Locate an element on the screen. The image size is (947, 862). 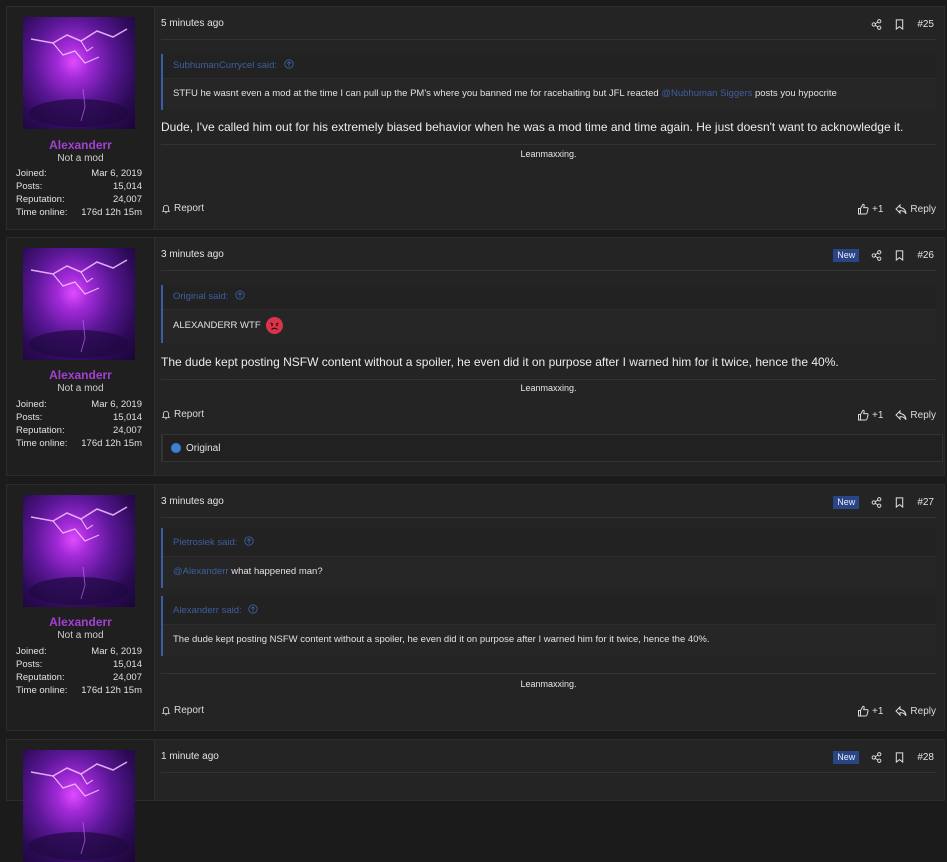
quote-block: Original said: ALEXANDERR WTF is located at coordinates (548, 314).